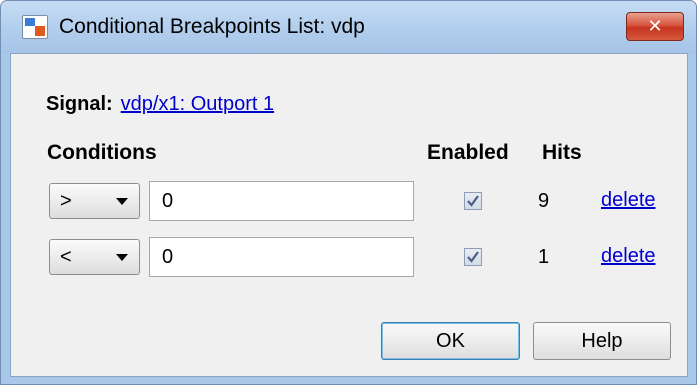  What do you see at coordinates (79, 104) in the screenshot?
I see `signal-label: Signal:` at bounding box center [79, 104].